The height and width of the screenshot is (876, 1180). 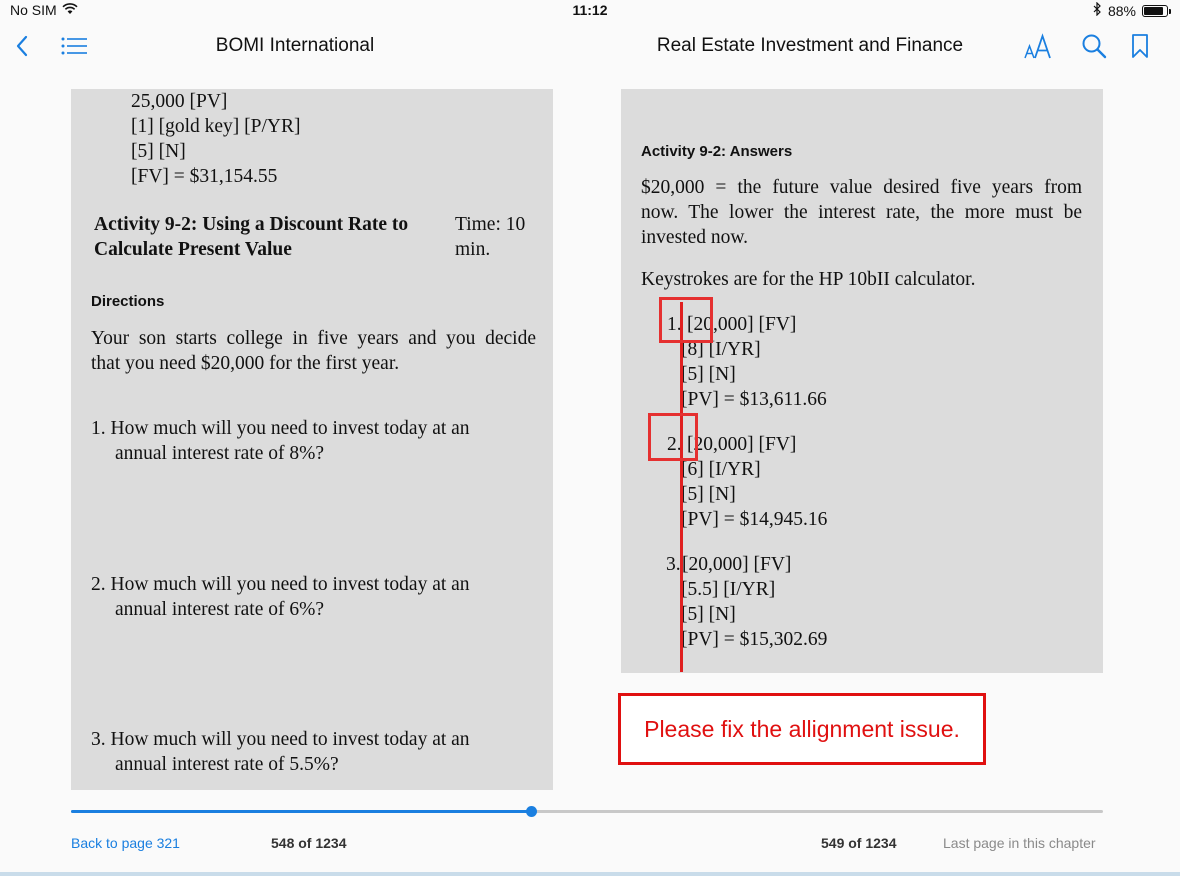 I want to click on clock: 11:12, so click(x=590, y=10).